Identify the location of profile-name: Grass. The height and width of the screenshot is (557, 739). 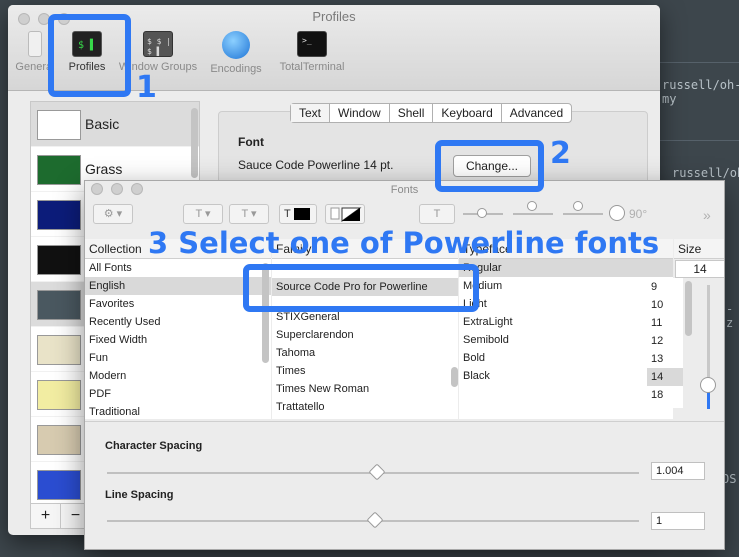
(104, 169).